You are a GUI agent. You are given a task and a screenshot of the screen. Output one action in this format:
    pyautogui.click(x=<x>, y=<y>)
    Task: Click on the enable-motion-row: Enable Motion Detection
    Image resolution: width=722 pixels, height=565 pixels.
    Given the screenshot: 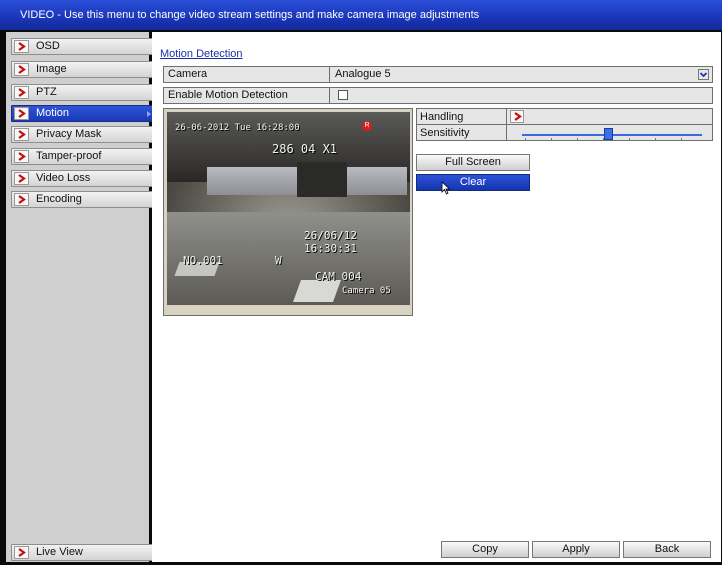 What is the action you would take?
    pyautogui.click(x=438, y=95)
    